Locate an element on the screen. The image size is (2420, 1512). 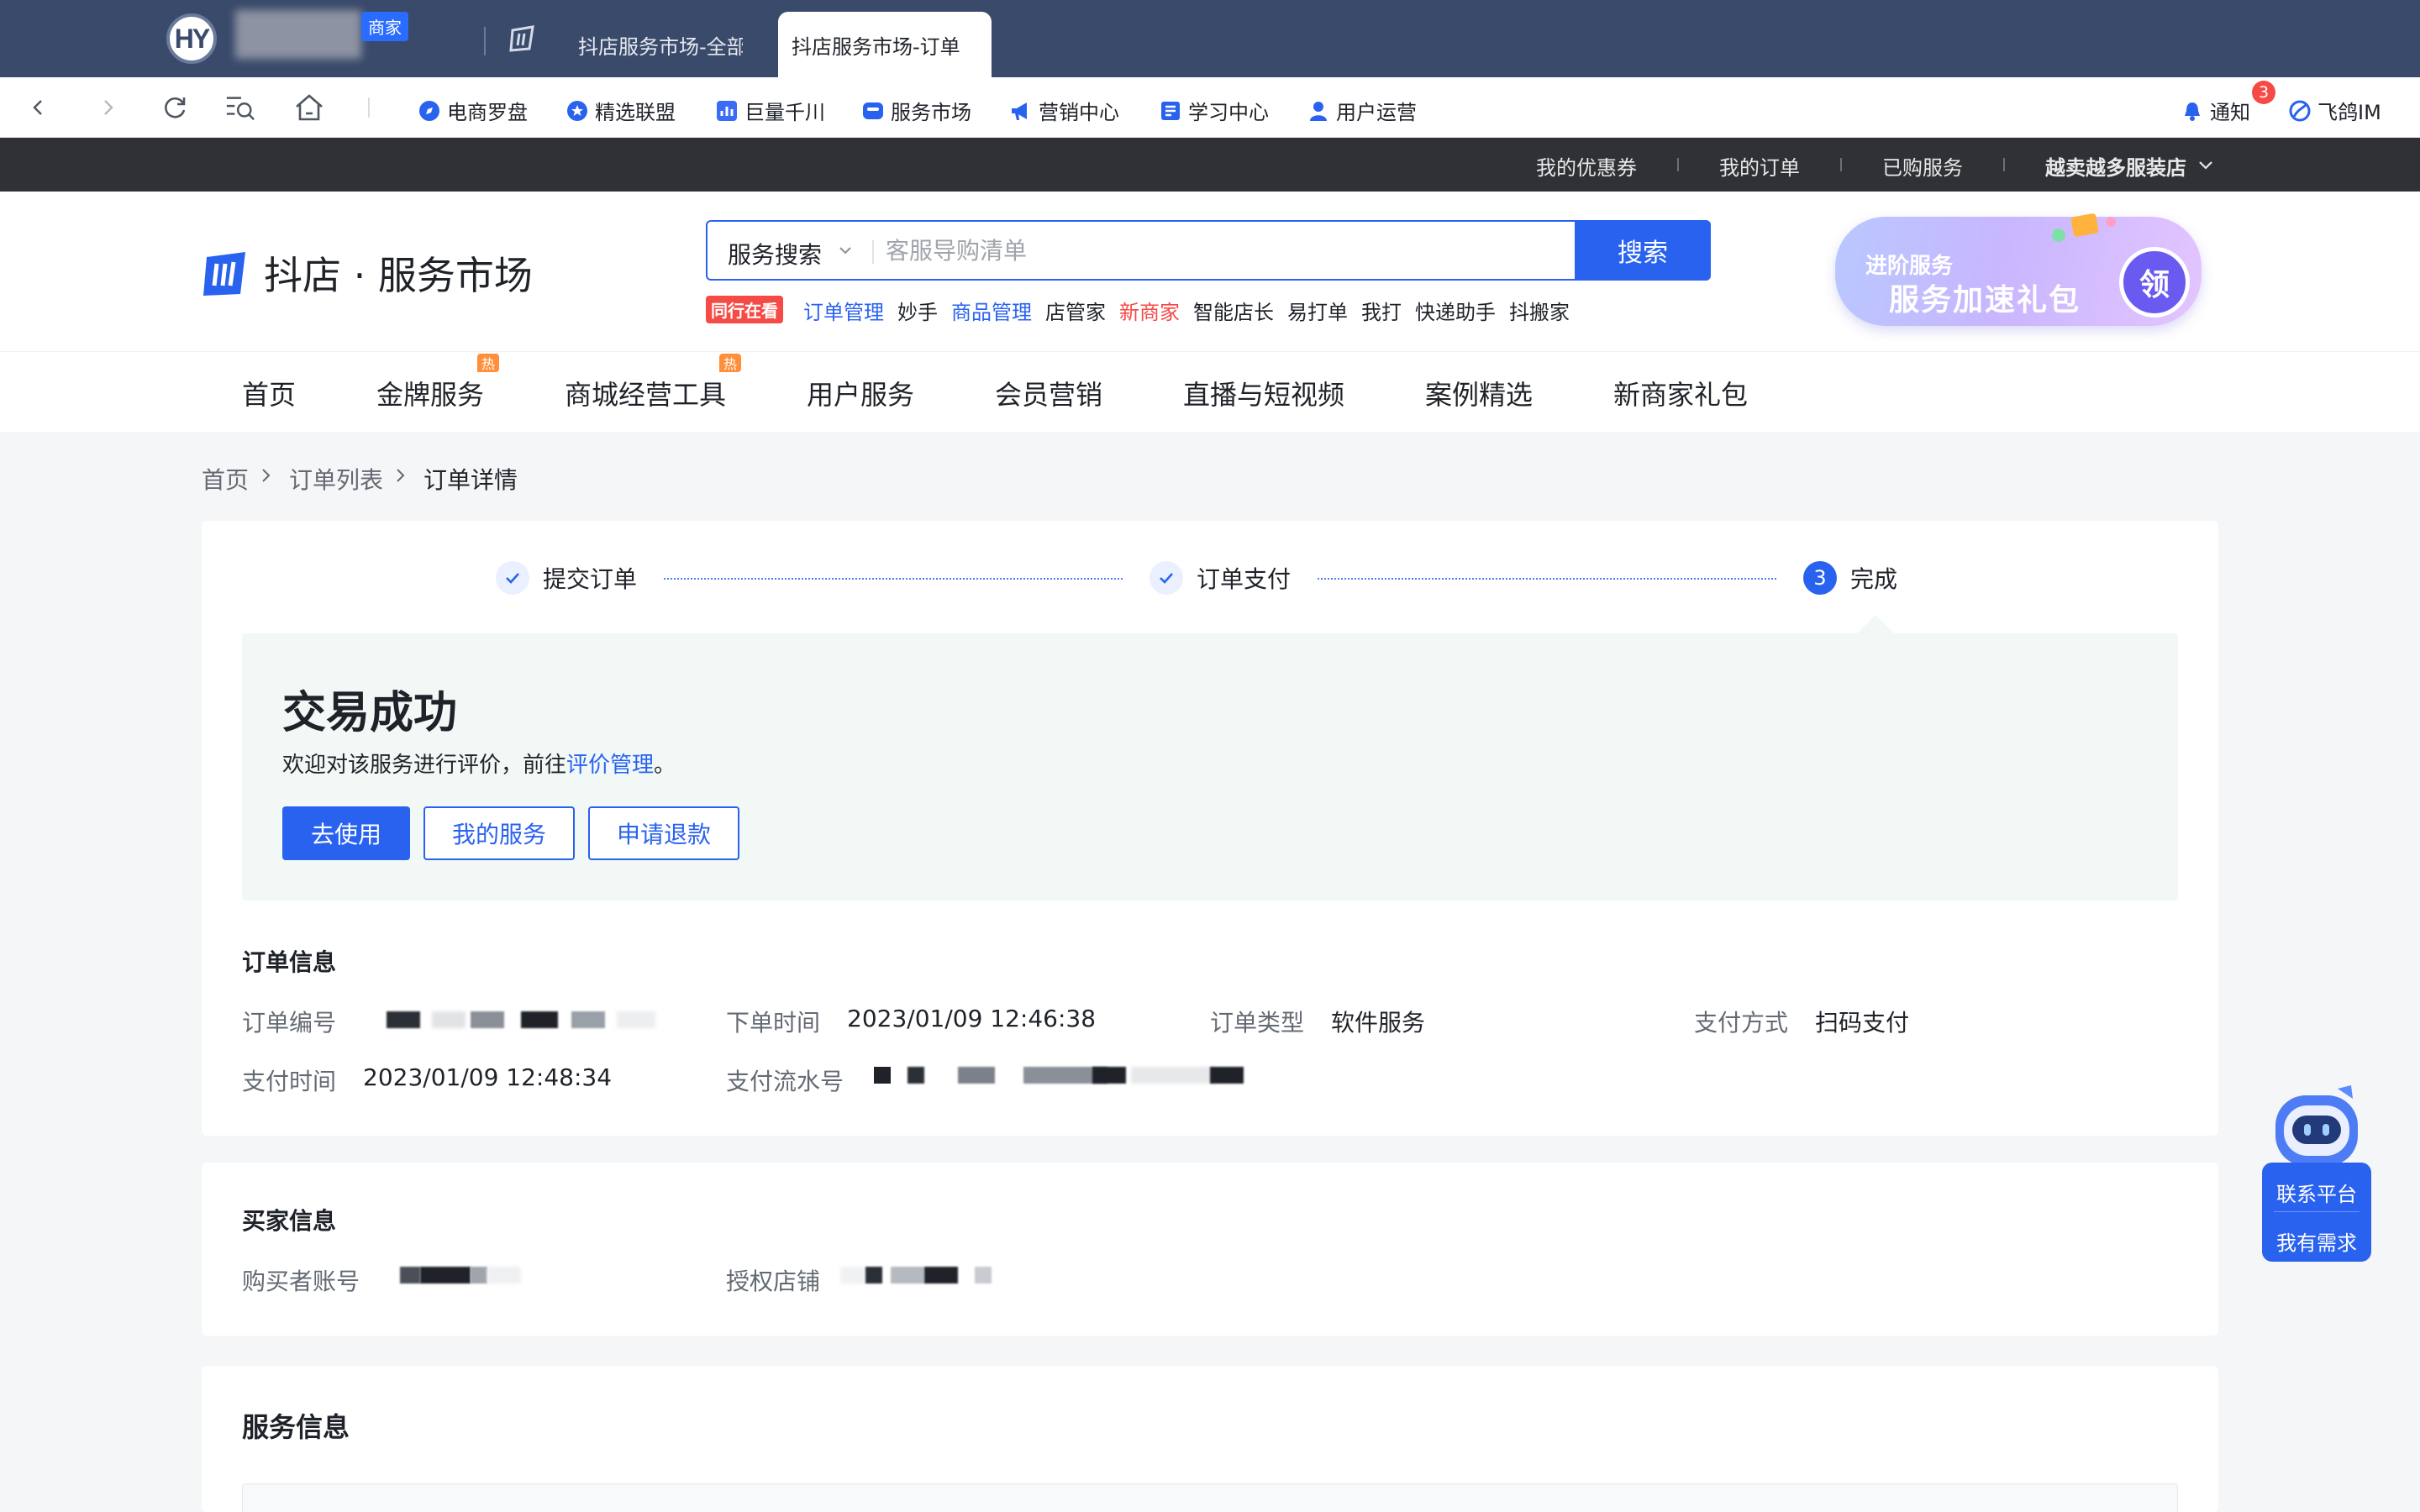
order-type-value: 软件服务 is located at coordinates (1378, 1023).